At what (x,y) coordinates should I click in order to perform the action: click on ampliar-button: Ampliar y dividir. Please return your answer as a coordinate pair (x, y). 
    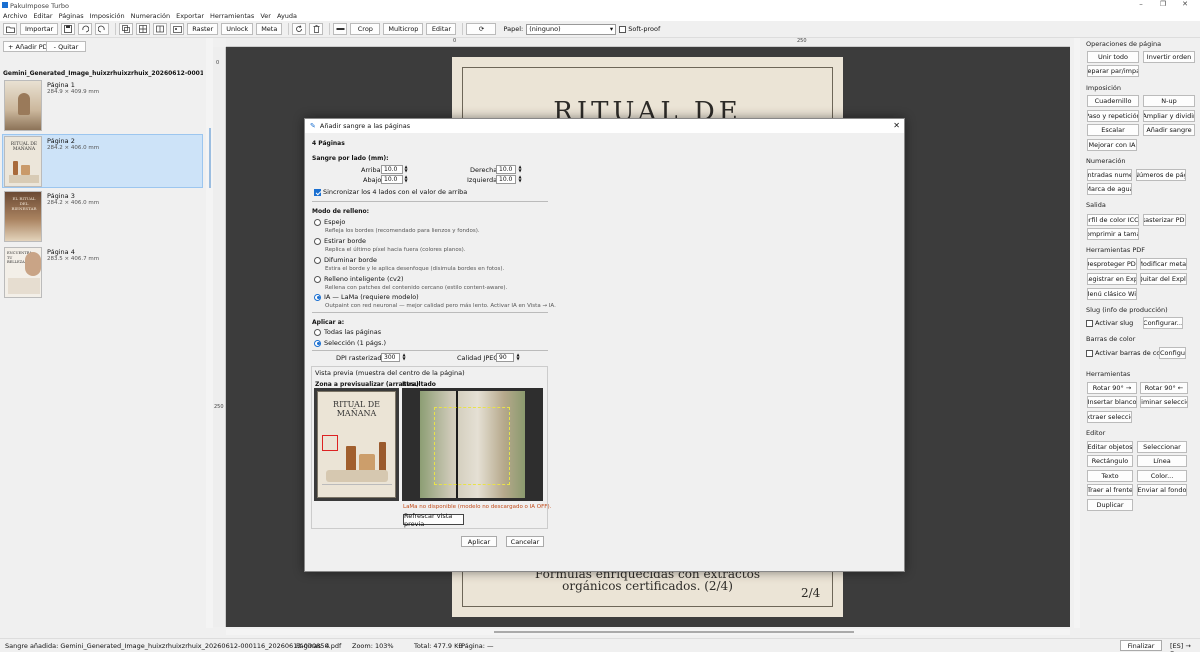
    Looking at the image, I should click on (1169, 116).